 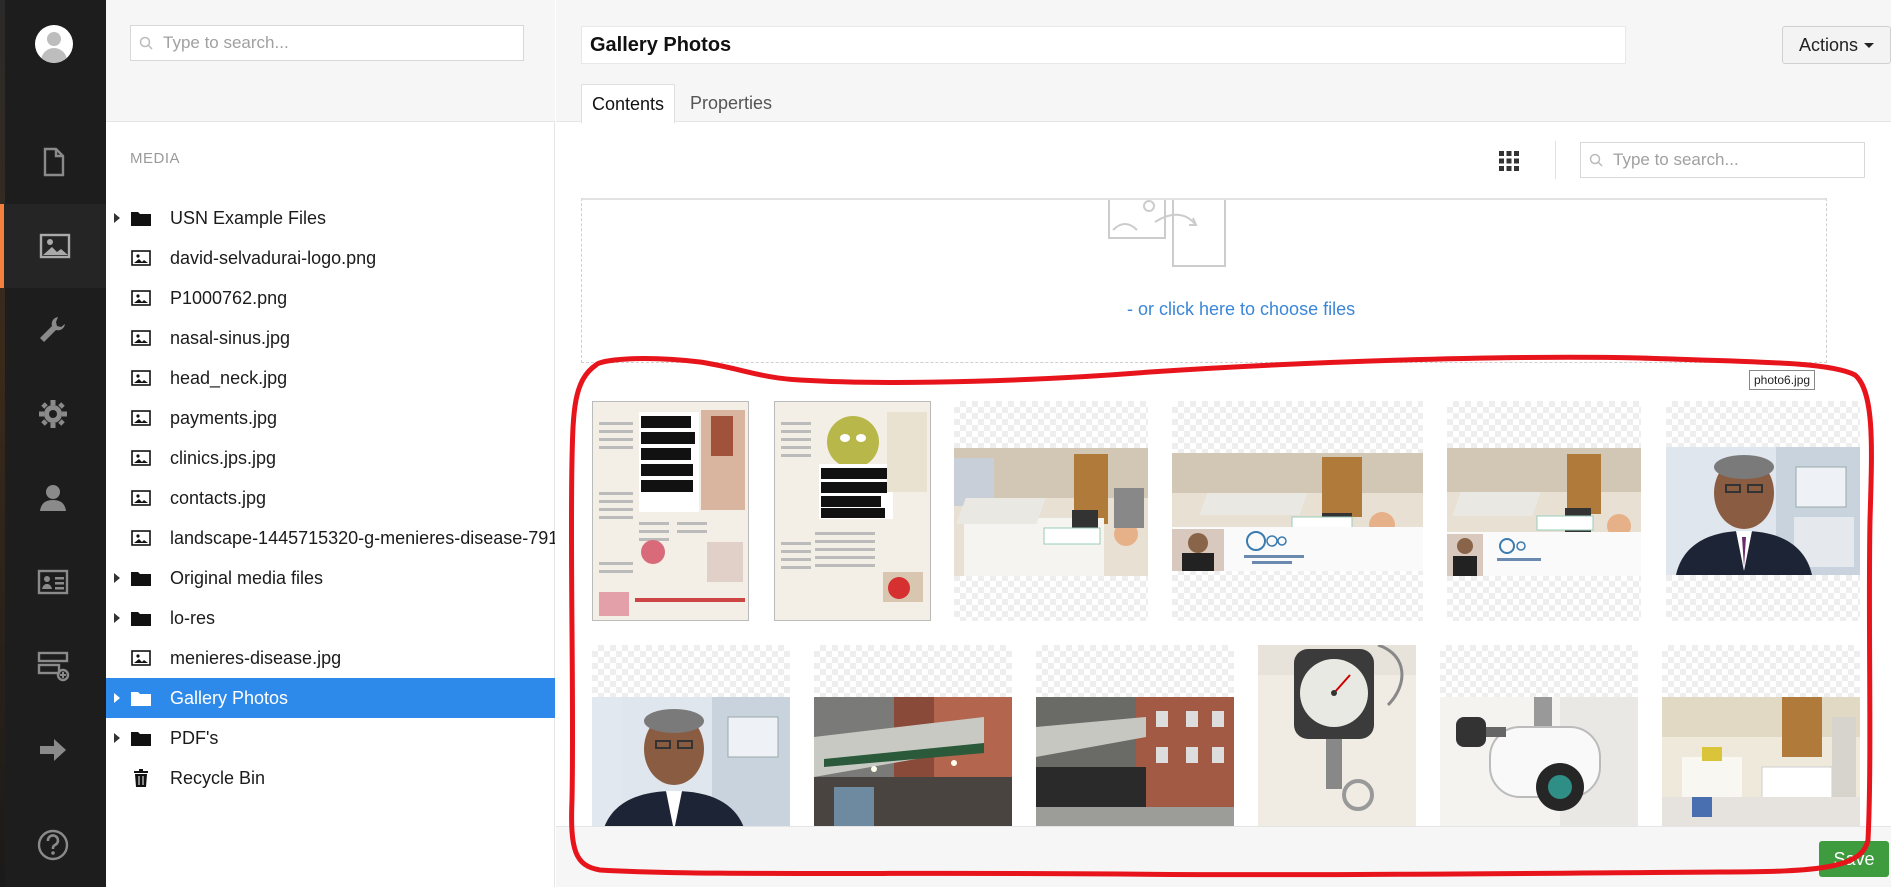 What do you see at coordinates (1828, 44) in the screenshot?
I see `actions-label: Actions` at bounding box center [1828, 44].